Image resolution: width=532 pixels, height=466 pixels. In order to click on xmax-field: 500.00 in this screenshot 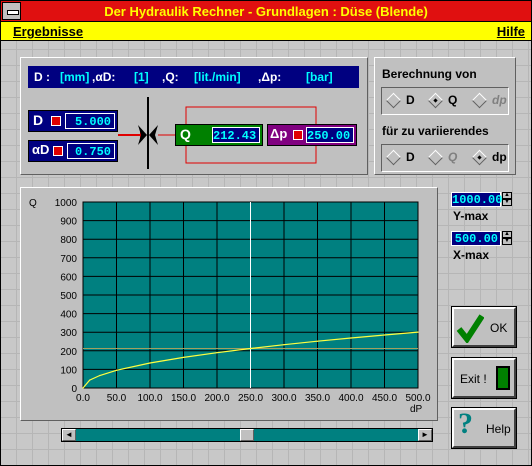, I will do `click(476, 238)`.